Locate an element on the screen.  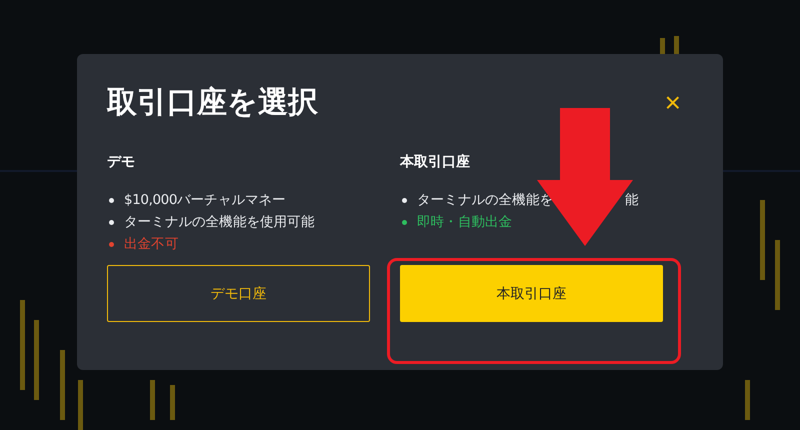
close-button: × is located at coordinates (672, 102).